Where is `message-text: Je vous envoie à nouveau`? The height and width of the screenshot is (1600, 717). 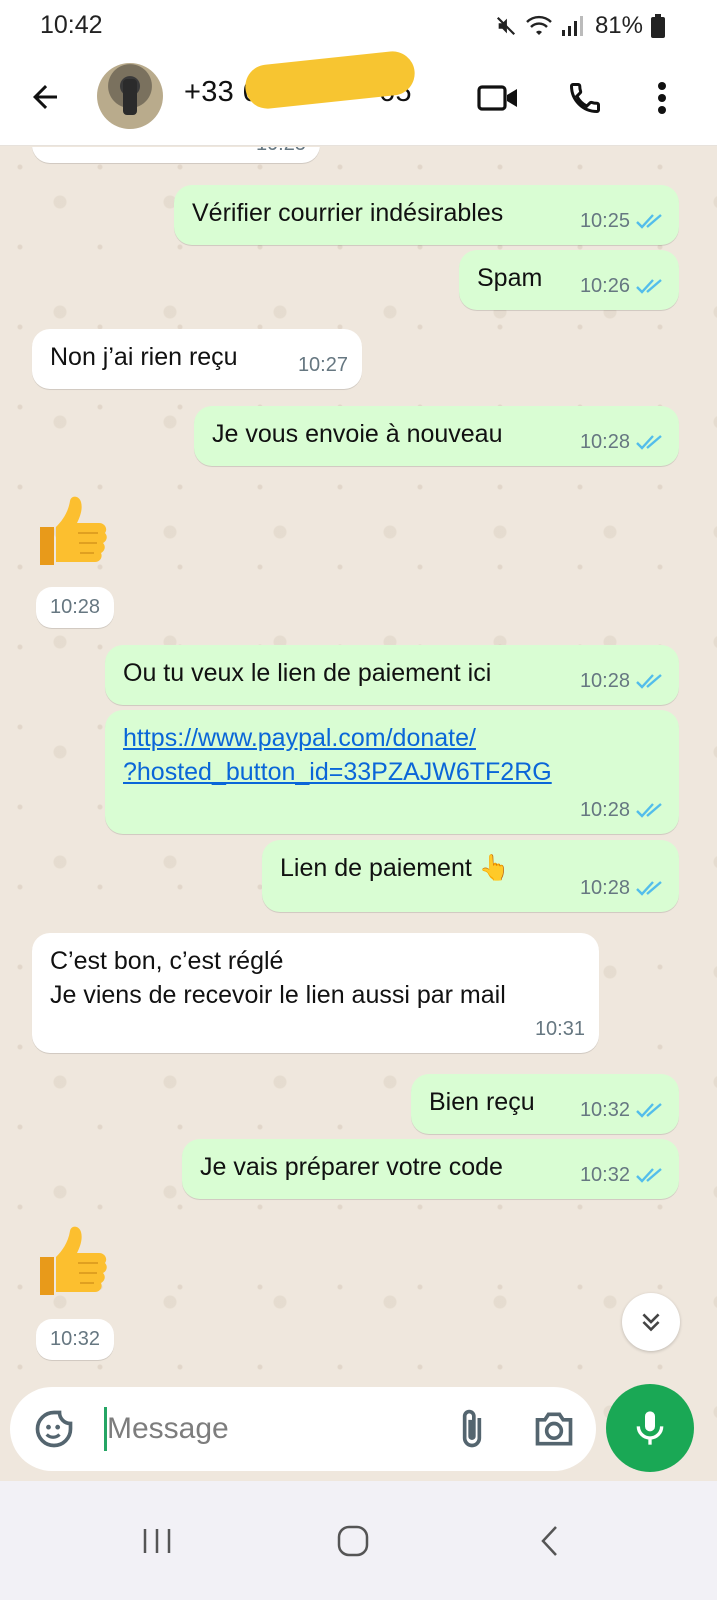 message-text: Je vous envoie à nouveau is located at coordinates (357, 434).